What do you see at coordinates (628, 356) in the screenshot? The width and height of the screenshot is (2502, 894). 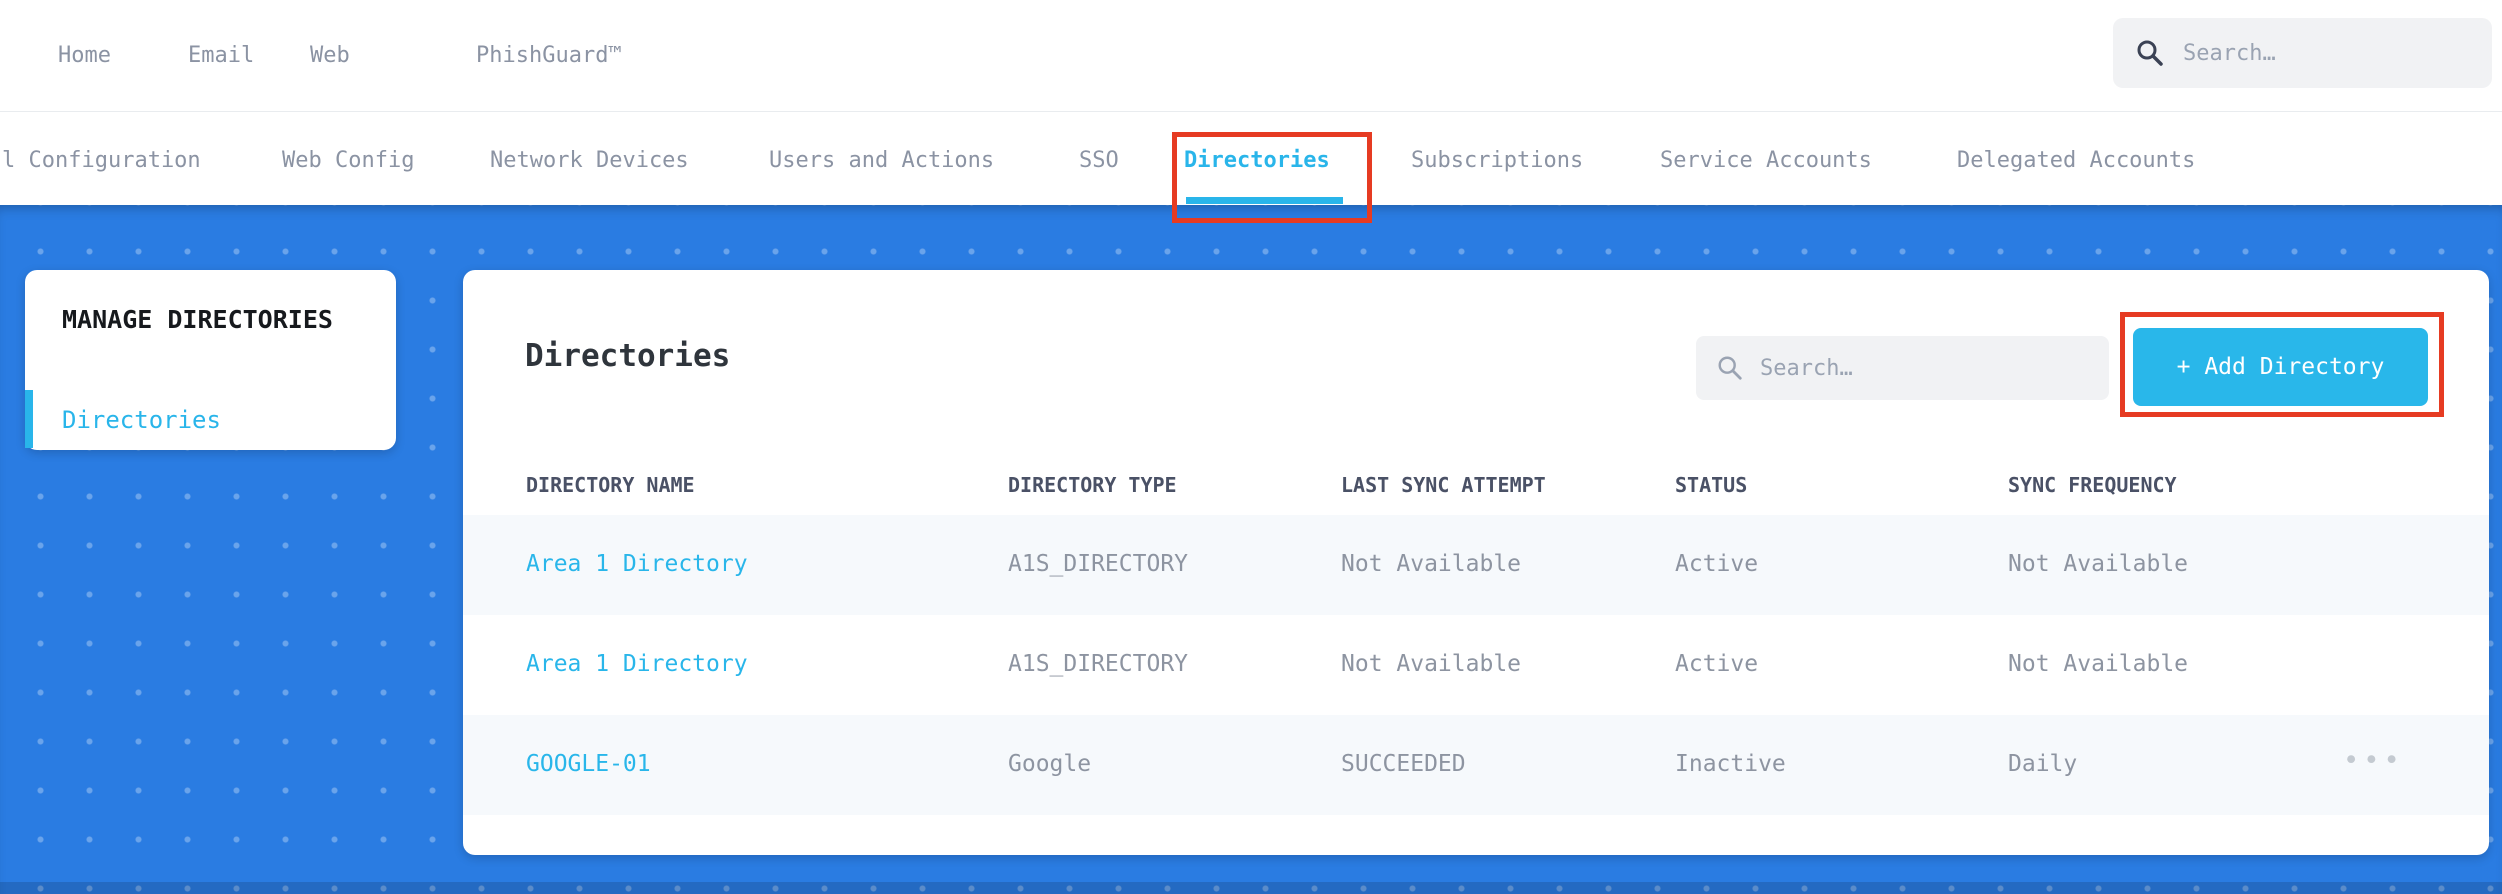 I see `page-title: Directories` at bounding box center [628, 356].